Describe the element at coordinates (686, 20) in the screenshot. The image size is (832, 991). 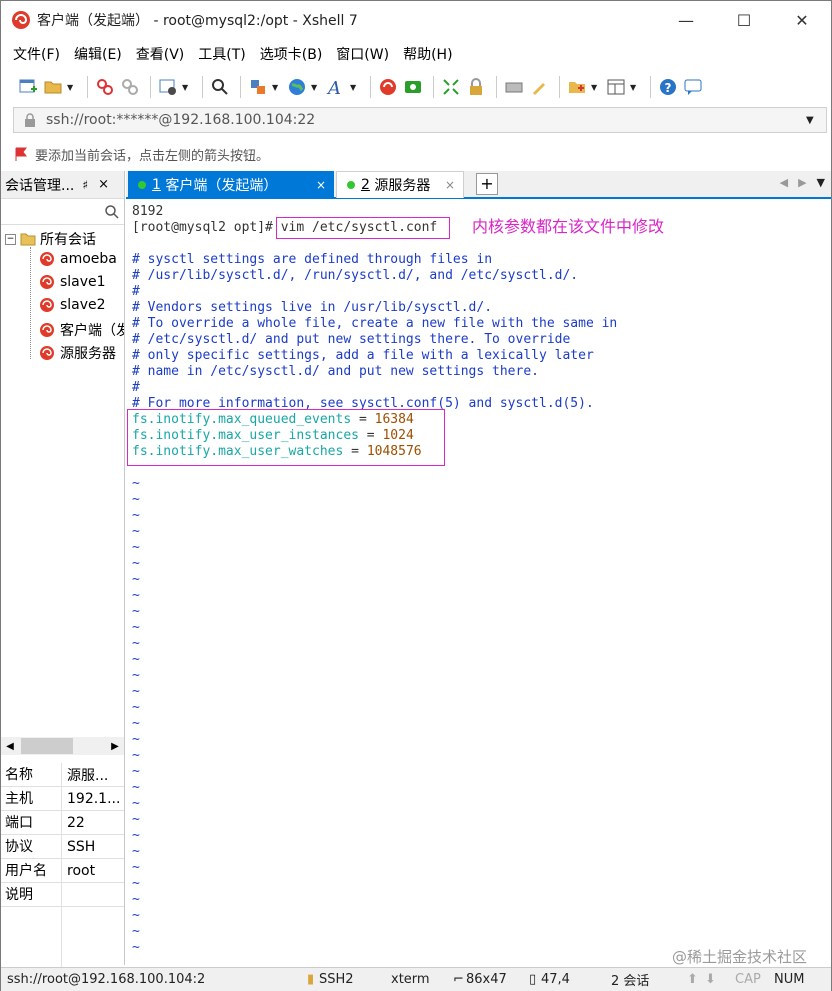
I see `minimize-button: —` at that location.